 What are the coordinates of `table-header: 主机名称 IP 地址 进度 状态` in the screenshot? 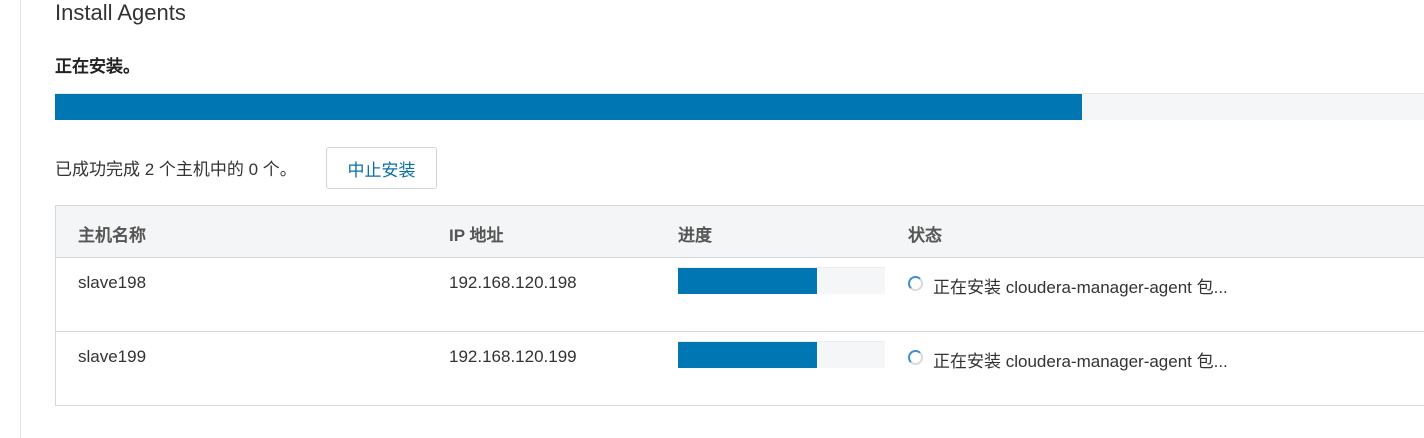 It's located at (740, 232).